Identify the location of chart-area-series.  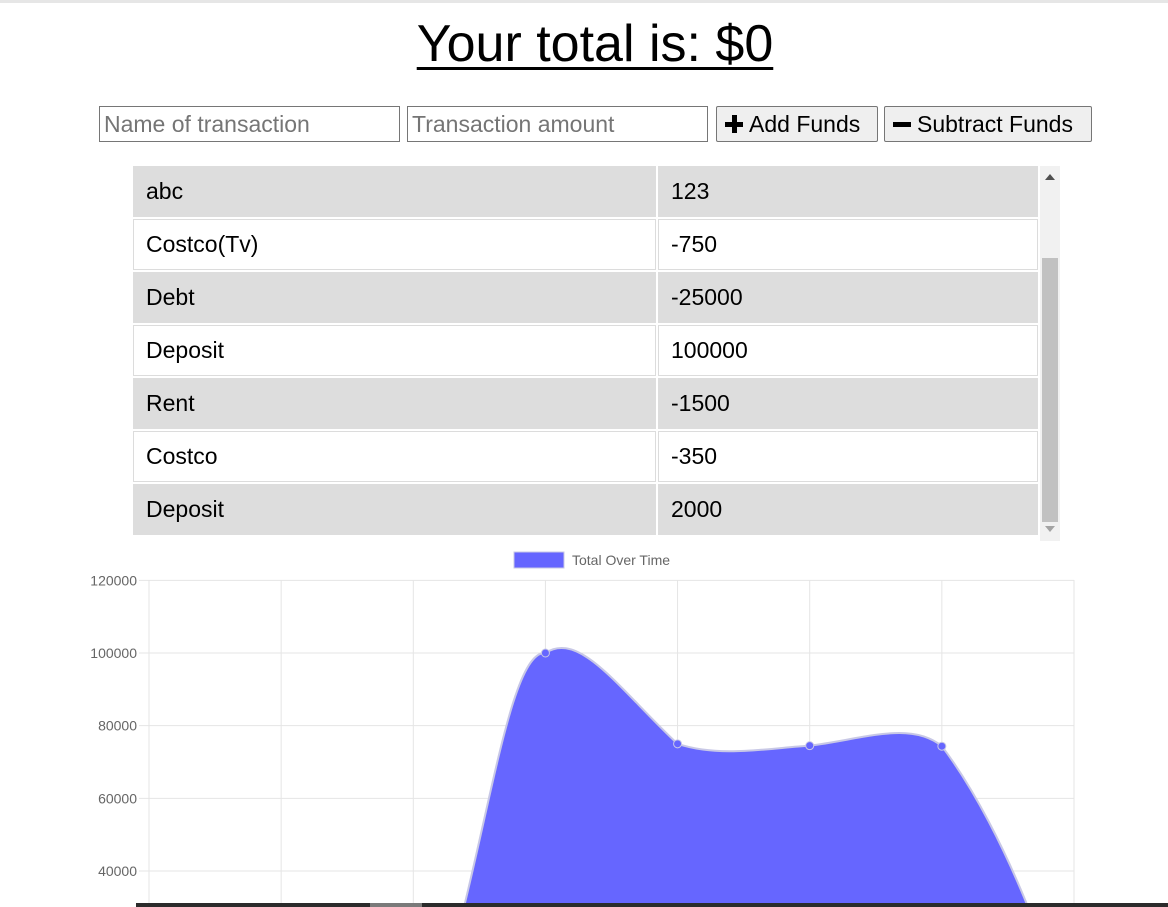
(746, 776).